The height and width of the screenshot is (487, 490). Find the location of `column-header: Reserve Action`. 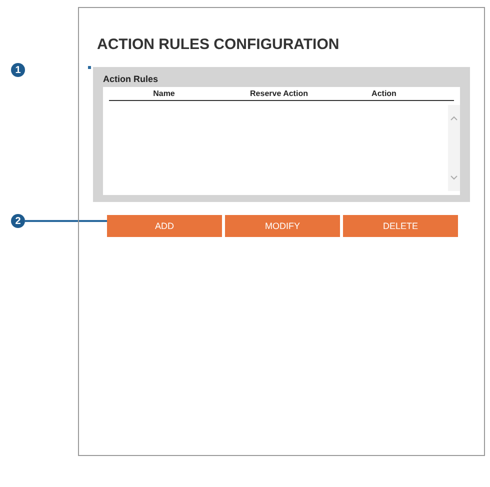

column-header: Reserve Action is located at coordinates (279, 93).